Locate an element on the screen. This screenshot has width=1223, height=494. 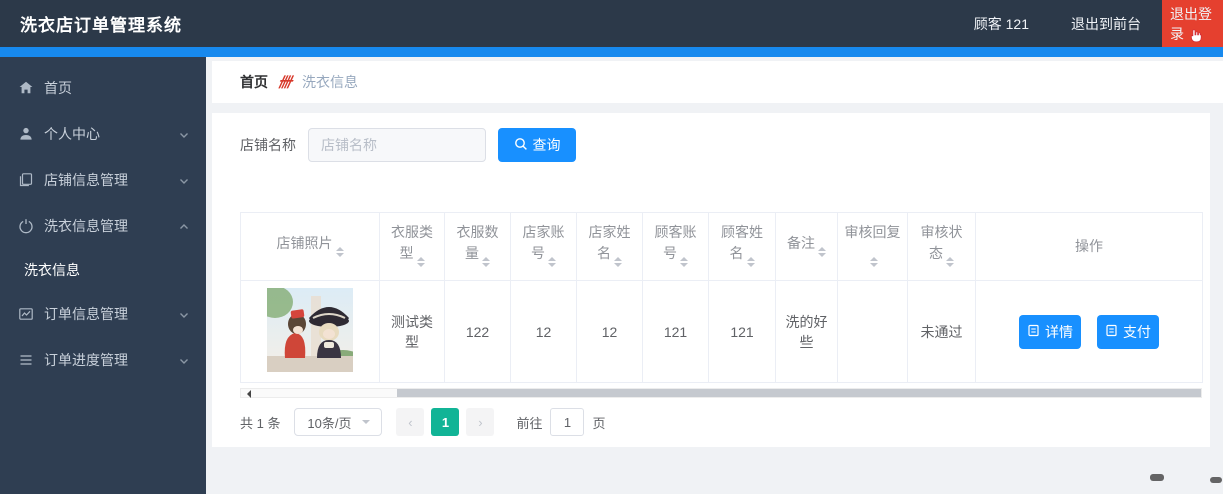
col-audit-reply: 审核回复 is located at coordinates (872, 246).